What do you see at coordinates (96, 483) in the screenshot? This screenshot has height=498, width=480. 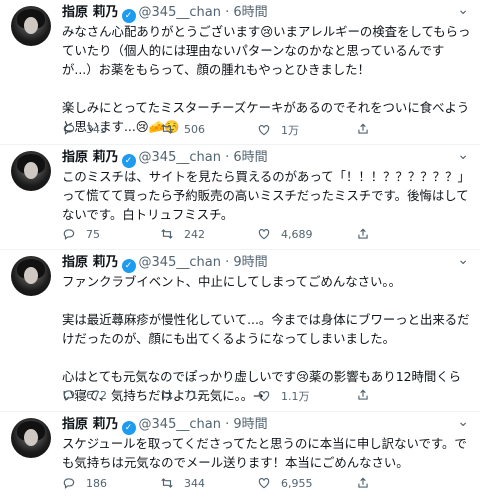 I see `reply-count: 186` at bounding box center [96, 483].